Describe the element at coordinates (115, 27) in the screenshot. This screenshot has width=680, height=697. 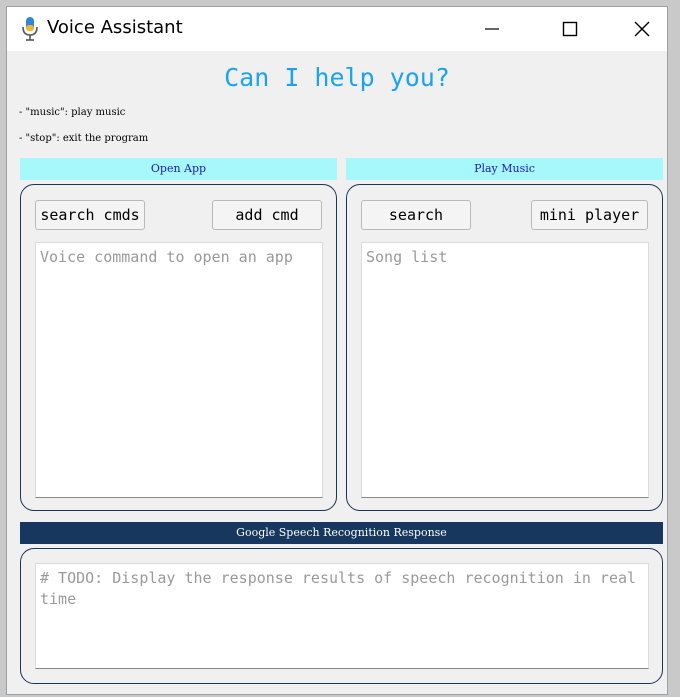
I see `window-title: Voice Assistant` at that location.